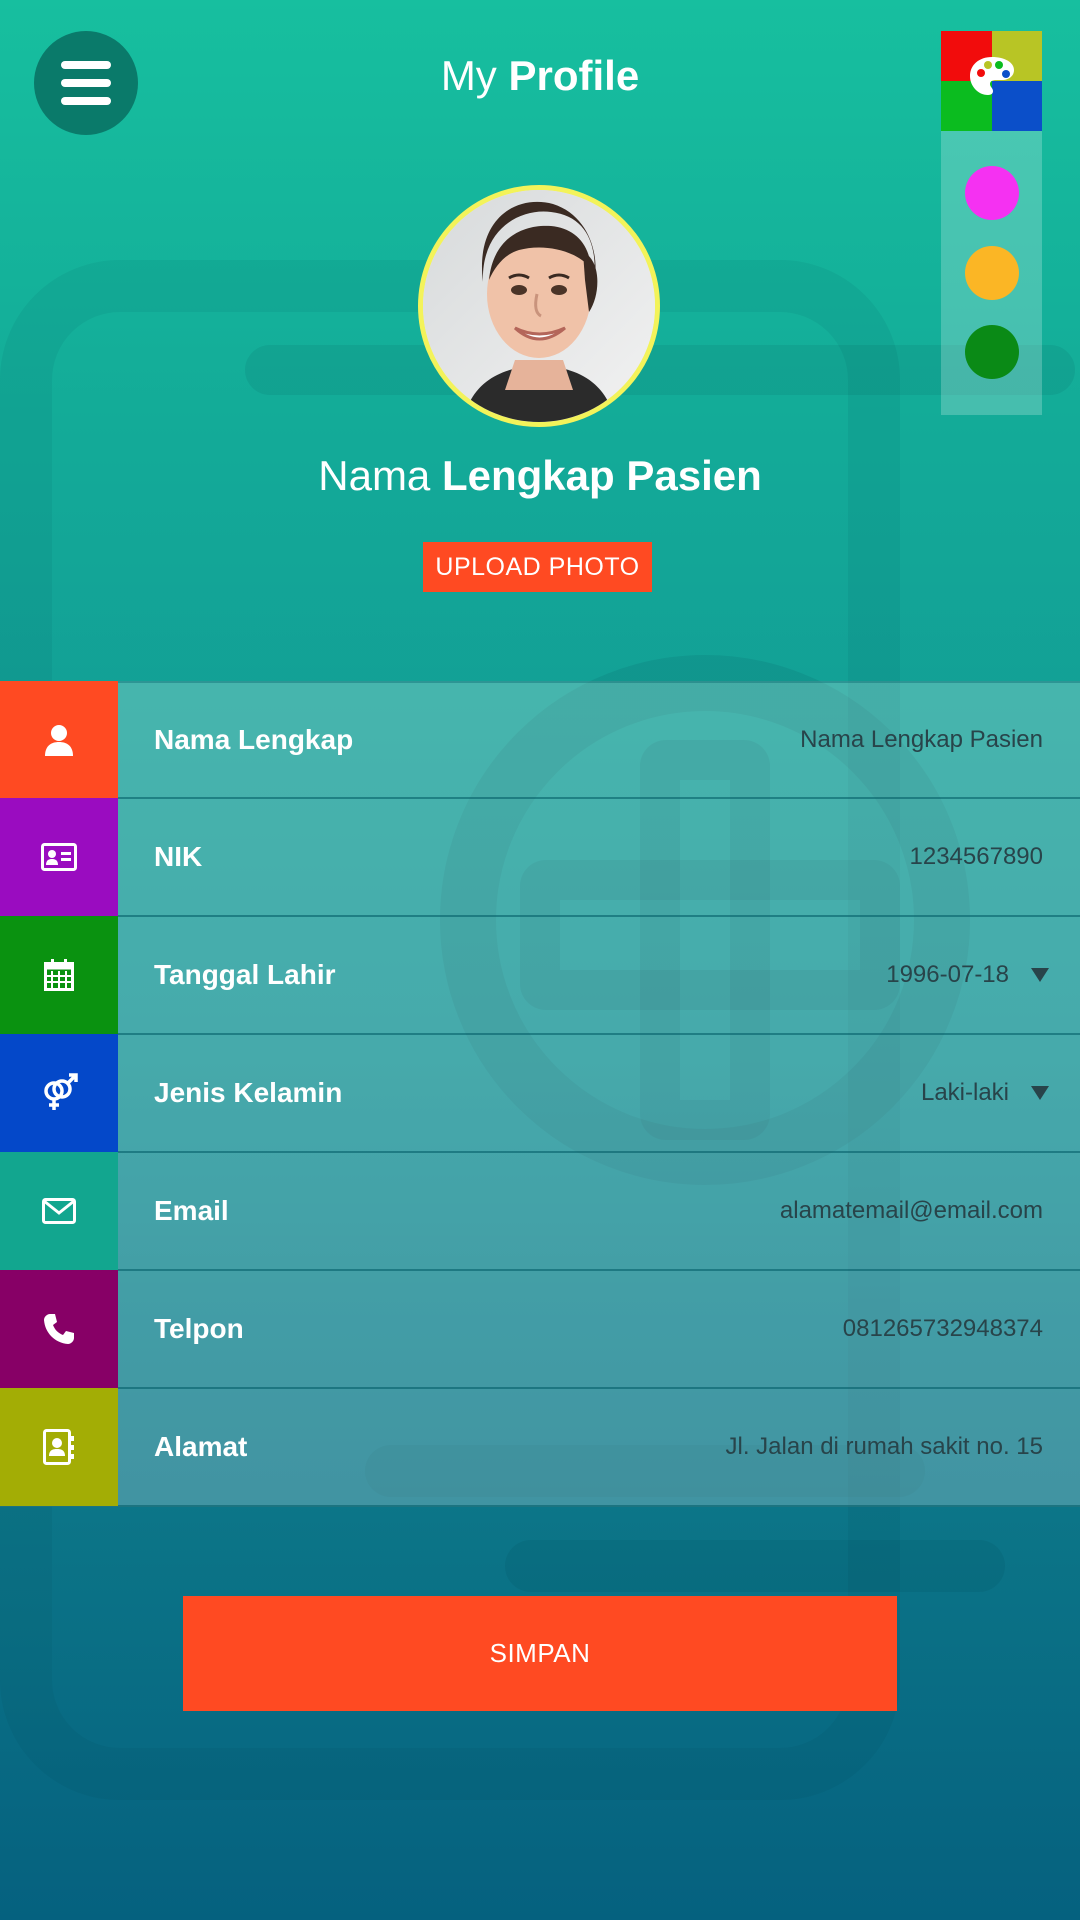  Describe the element at coordinates (601, 475) in the screenshot. I see `patient-name-bold: Lengkap Pasien` at that location.